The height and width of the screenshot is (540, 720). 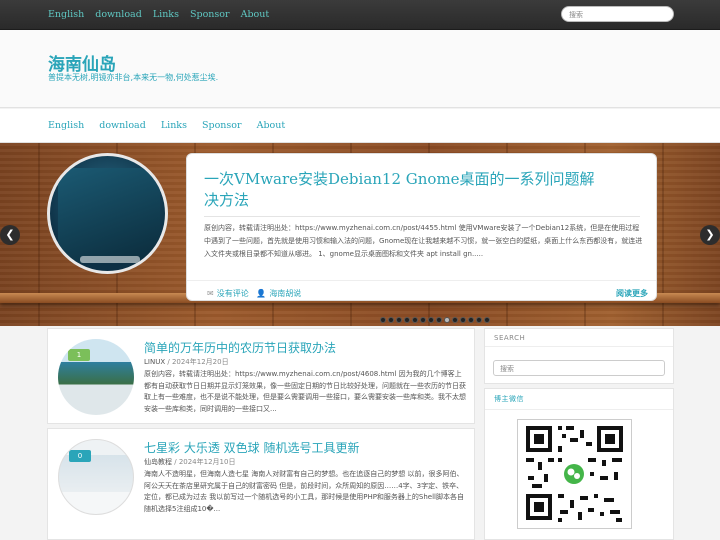 I want to click on post-thumbnail: 1, so click(x=96, y=377).